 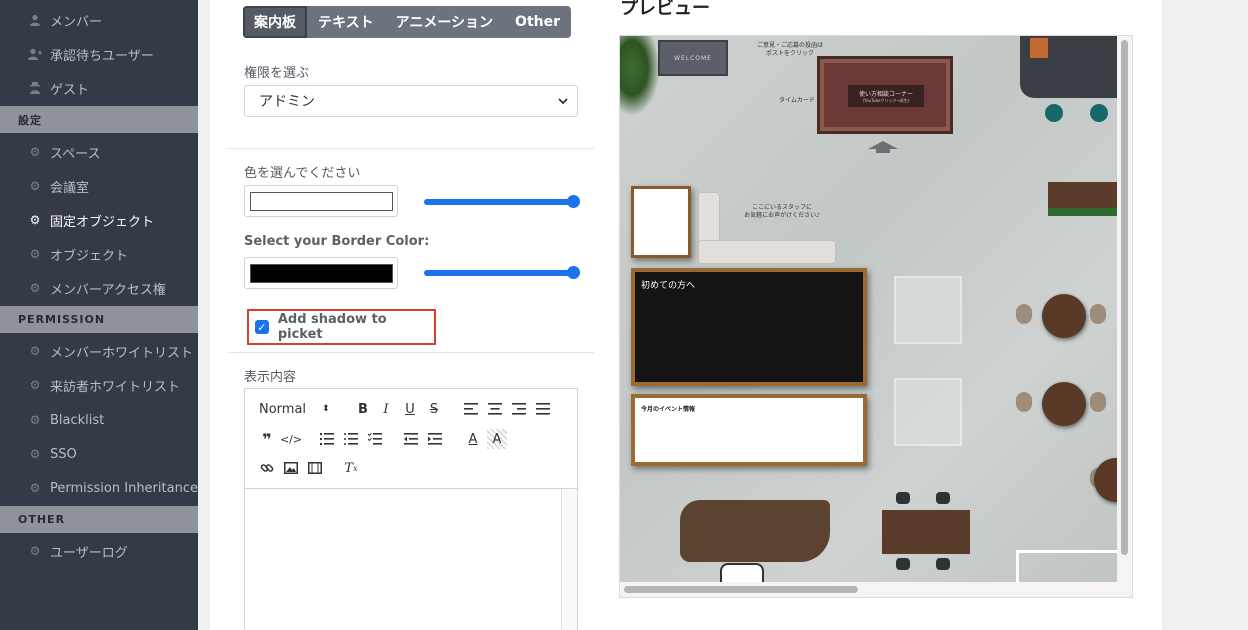 I want to click on underline-icon: U, so click(x=410, y=409).